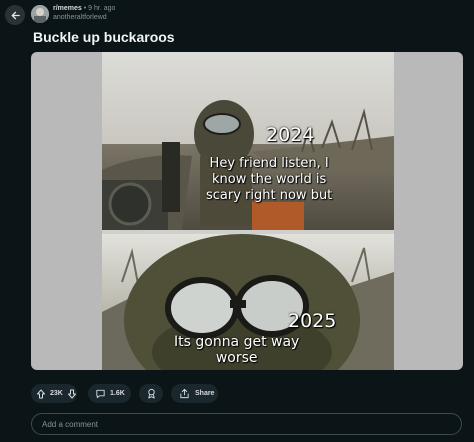  What do you see at coordinates (117, 393) in the screenshot?
I see `comment-count: 1.6K` at bounding box center [117, 393].